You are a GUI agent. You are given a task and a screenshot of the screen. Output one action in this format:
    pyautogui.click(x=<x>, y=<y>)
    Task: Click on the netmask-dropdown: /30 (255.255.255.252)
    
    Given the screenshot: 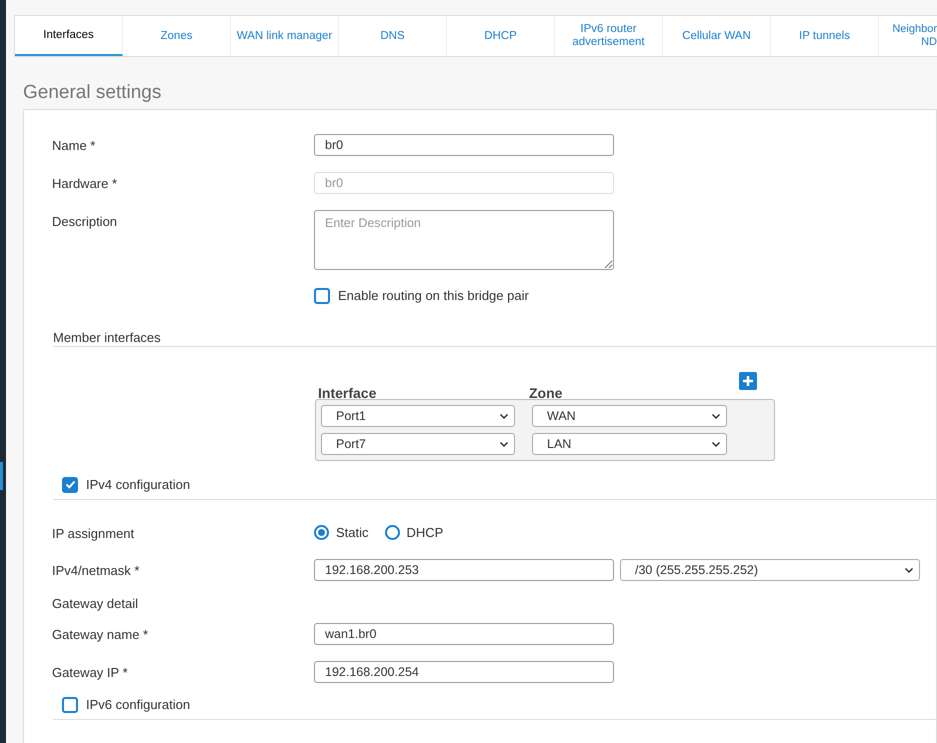 What is the action you would take?
    pyautogui.click(x=770, y=570)
    